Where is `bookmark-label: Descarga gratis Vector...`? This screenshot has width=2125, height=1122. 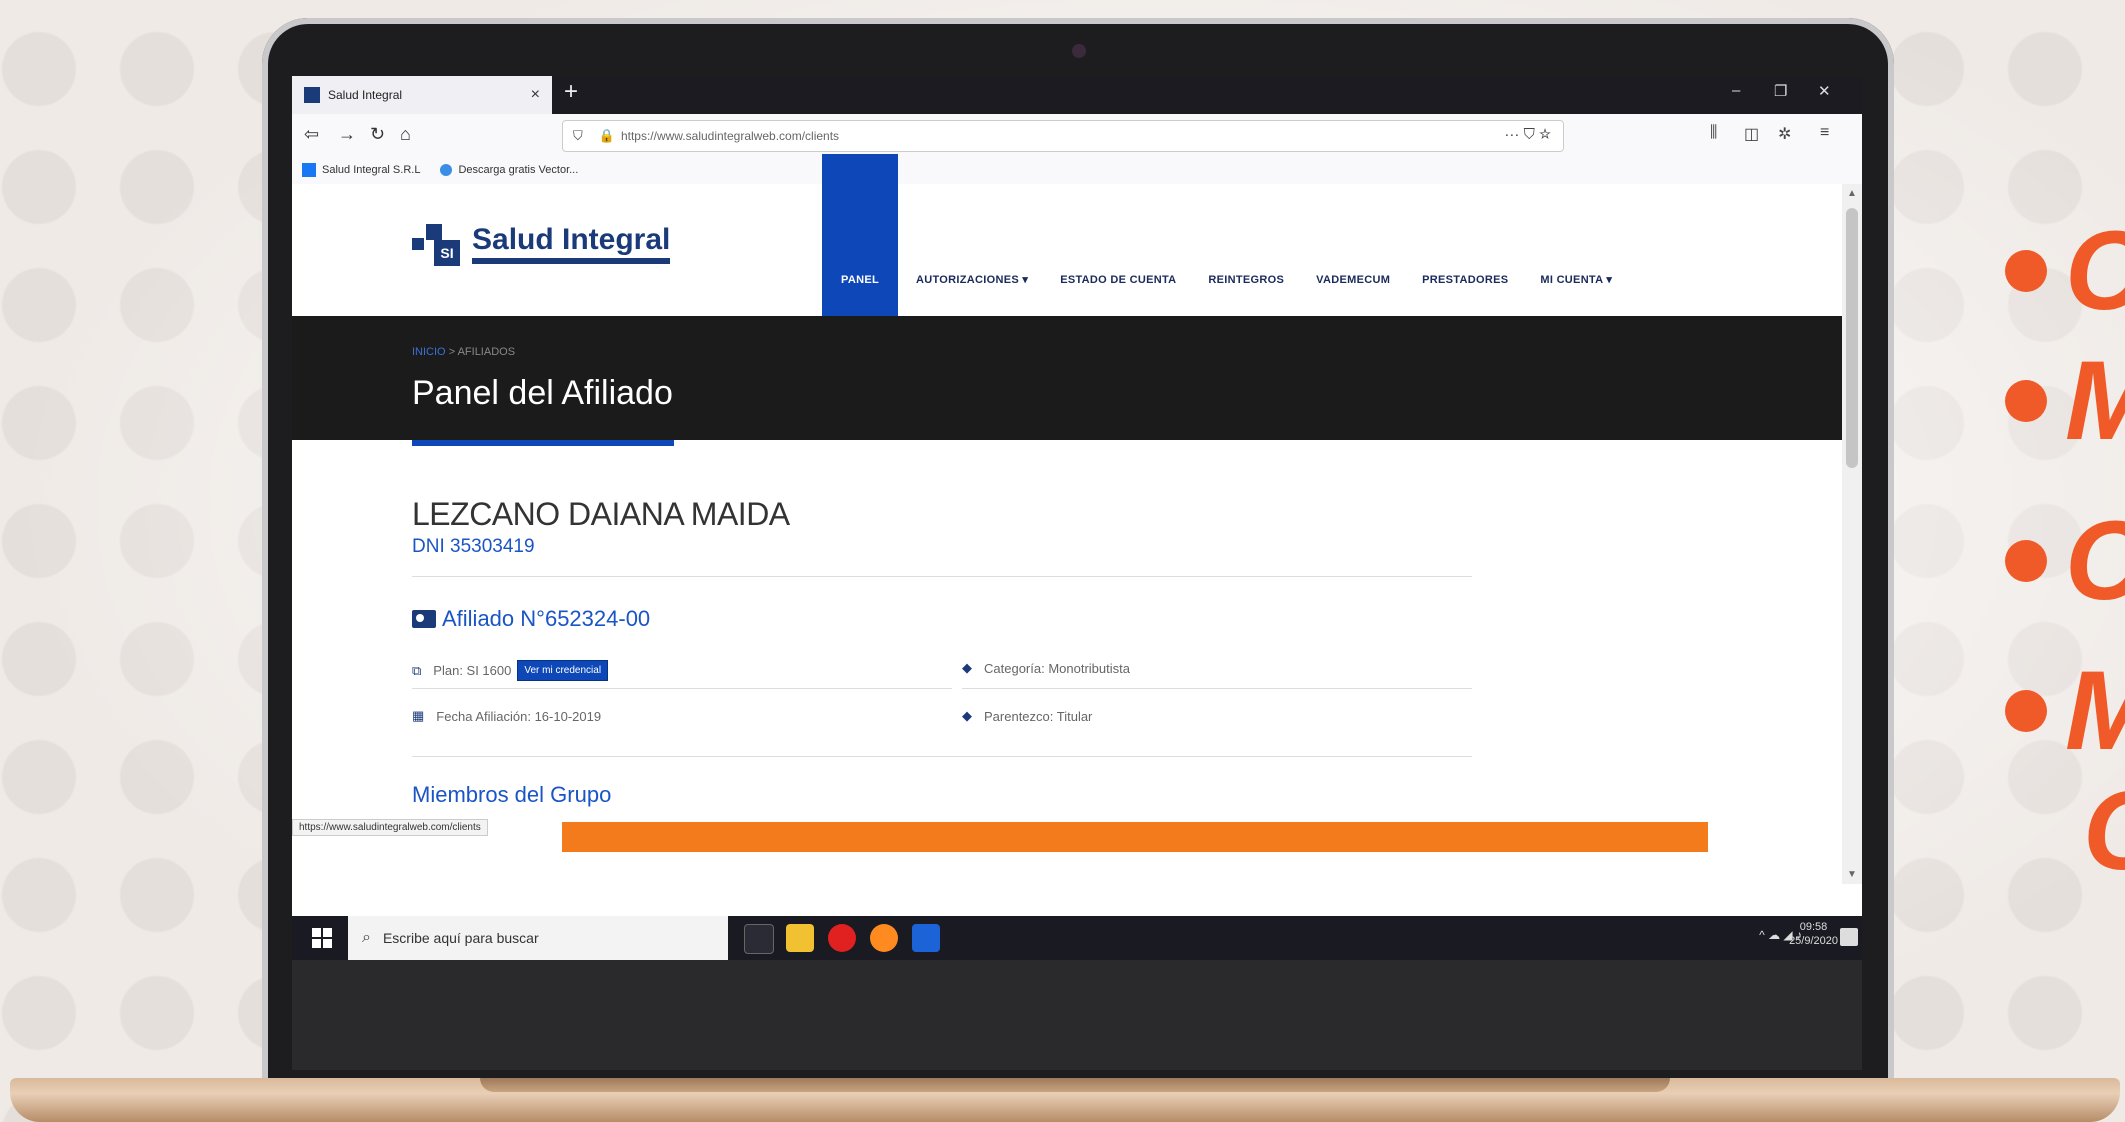 bookmark-label: Descarga gratis Vector... is located at coordinates (518, 170).